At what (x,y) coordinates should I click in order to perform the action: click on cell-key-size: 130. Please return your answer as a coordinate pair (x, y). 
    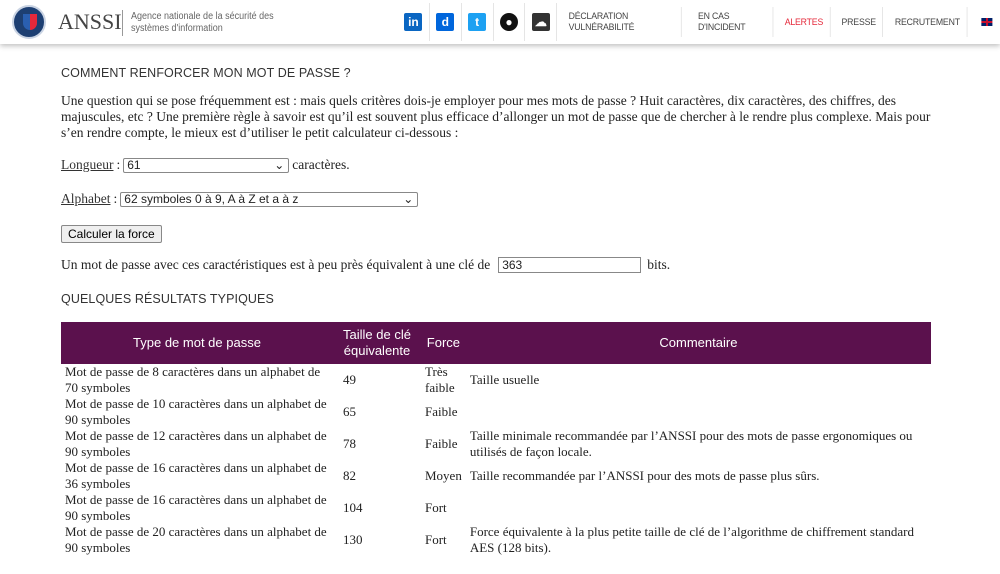
    Looking at the image, I should click on (353, 539).